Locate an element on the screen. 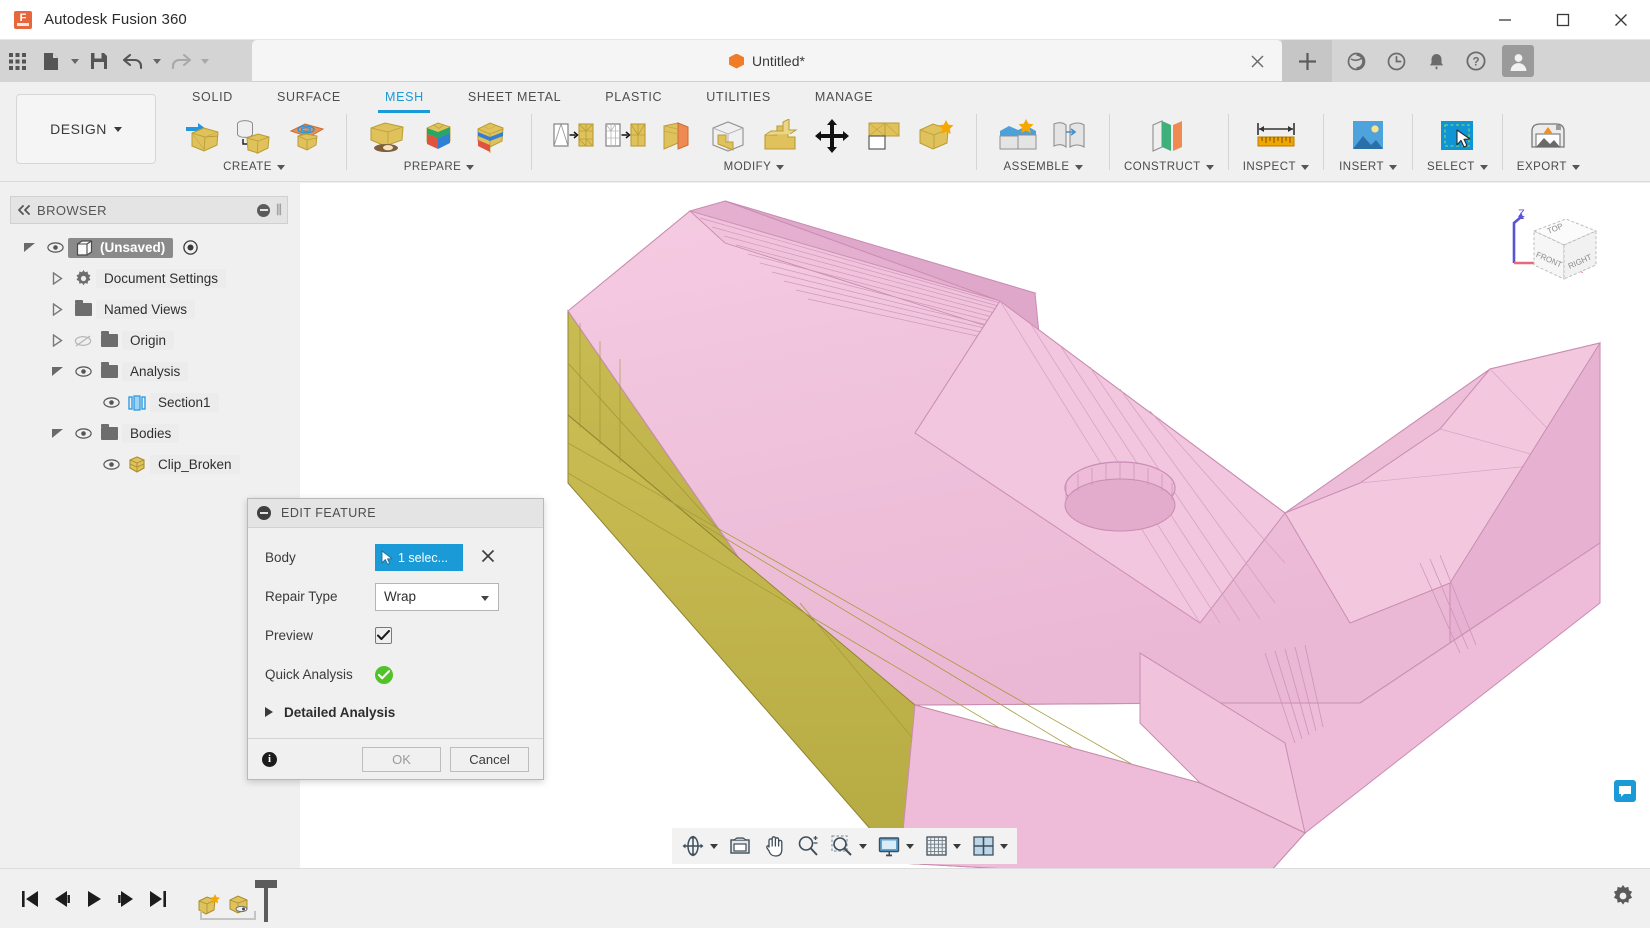  joint-button is located at coordinates (1069, 136).